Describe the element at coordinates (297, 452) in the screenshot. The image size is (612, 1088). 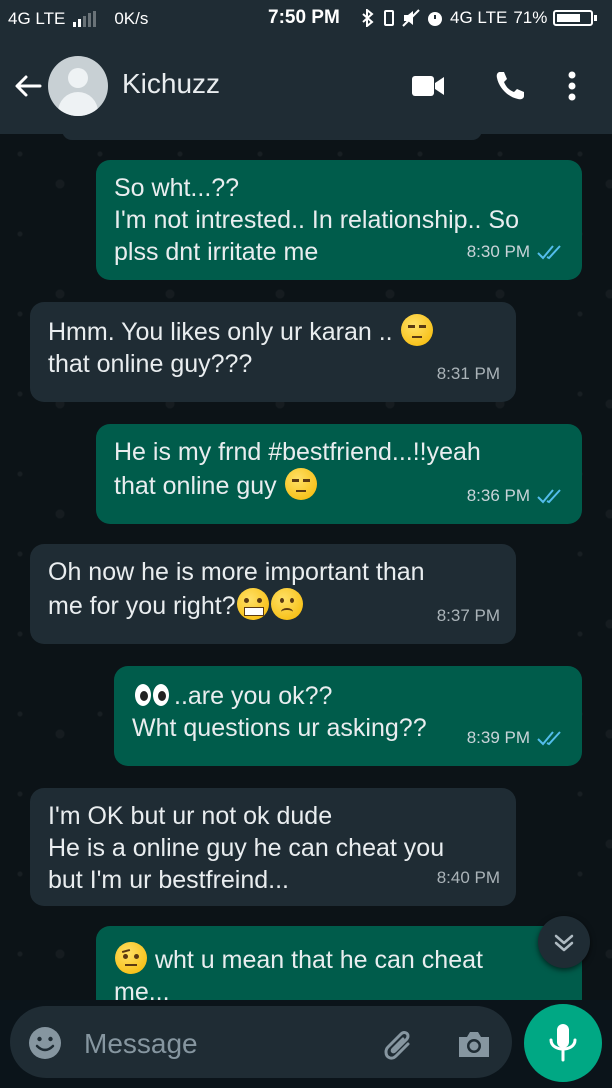
I see `message-text-line: He is my frnd #bestfriend...!!yeah` at that location.